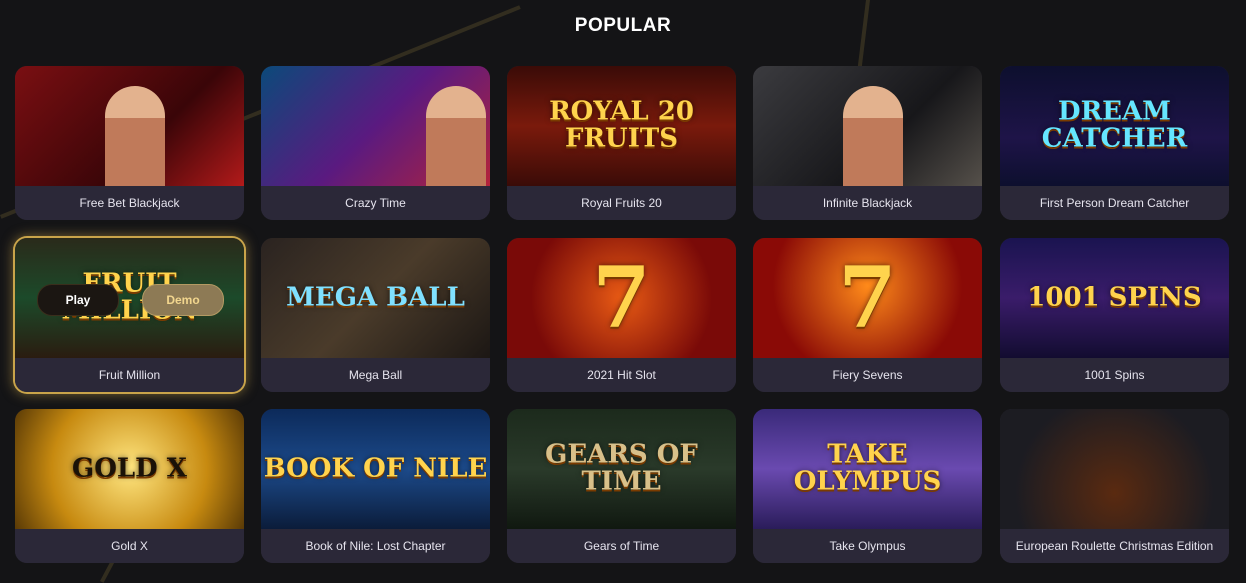 The height and width of the screenshot is (583, 1246). I want to click on game-logo-art: TAKE OLYMPUS, so click(867, 468).